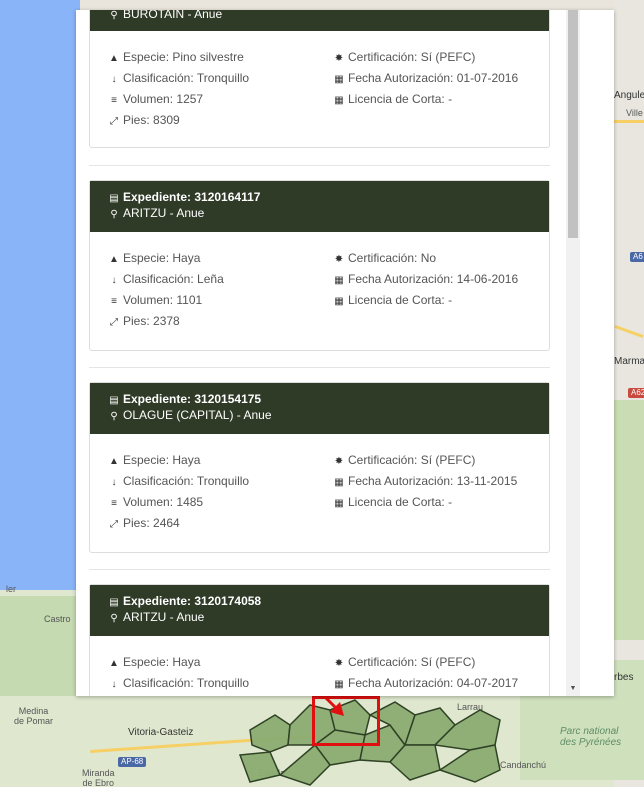 This screenshot has width=644, height=787. I want to click on scrollbar-thumb, so click(573, 124).